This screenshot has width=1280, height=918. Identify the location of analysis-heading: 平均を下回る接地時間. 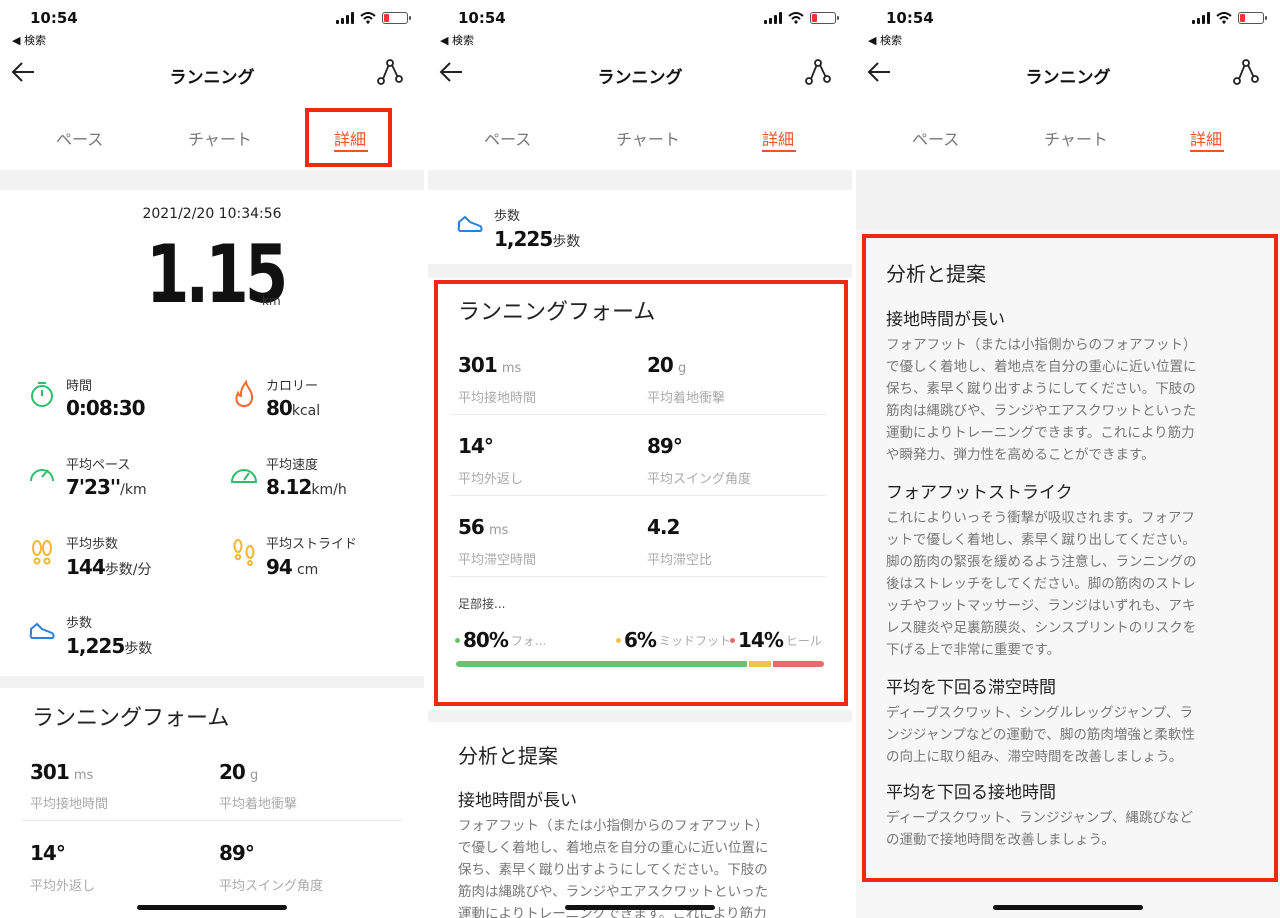
(971, 793).